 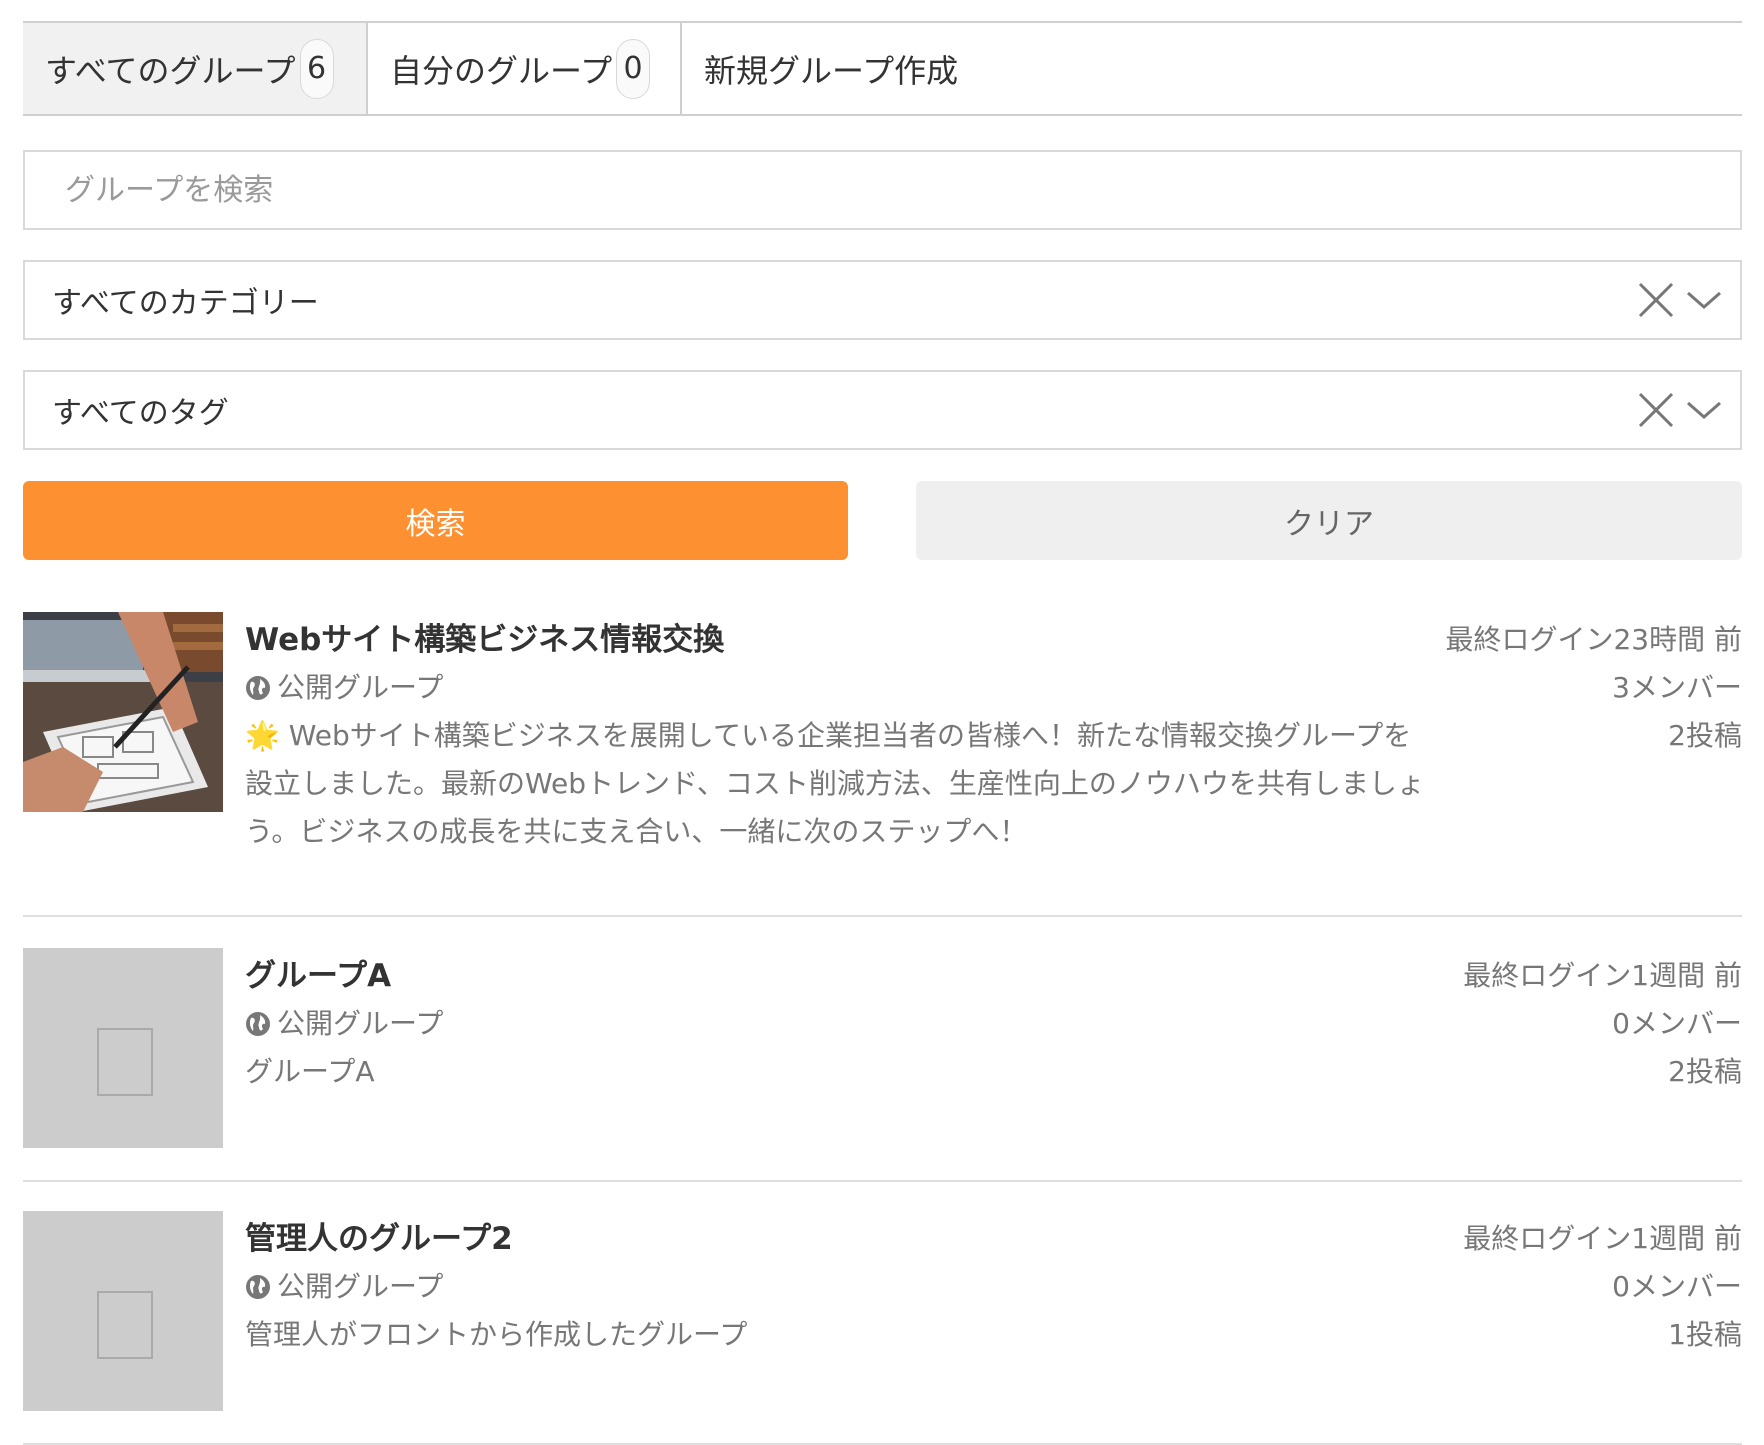 I want to click on tab-create-group: 新規グループ作成, so click(x=831, y=68).